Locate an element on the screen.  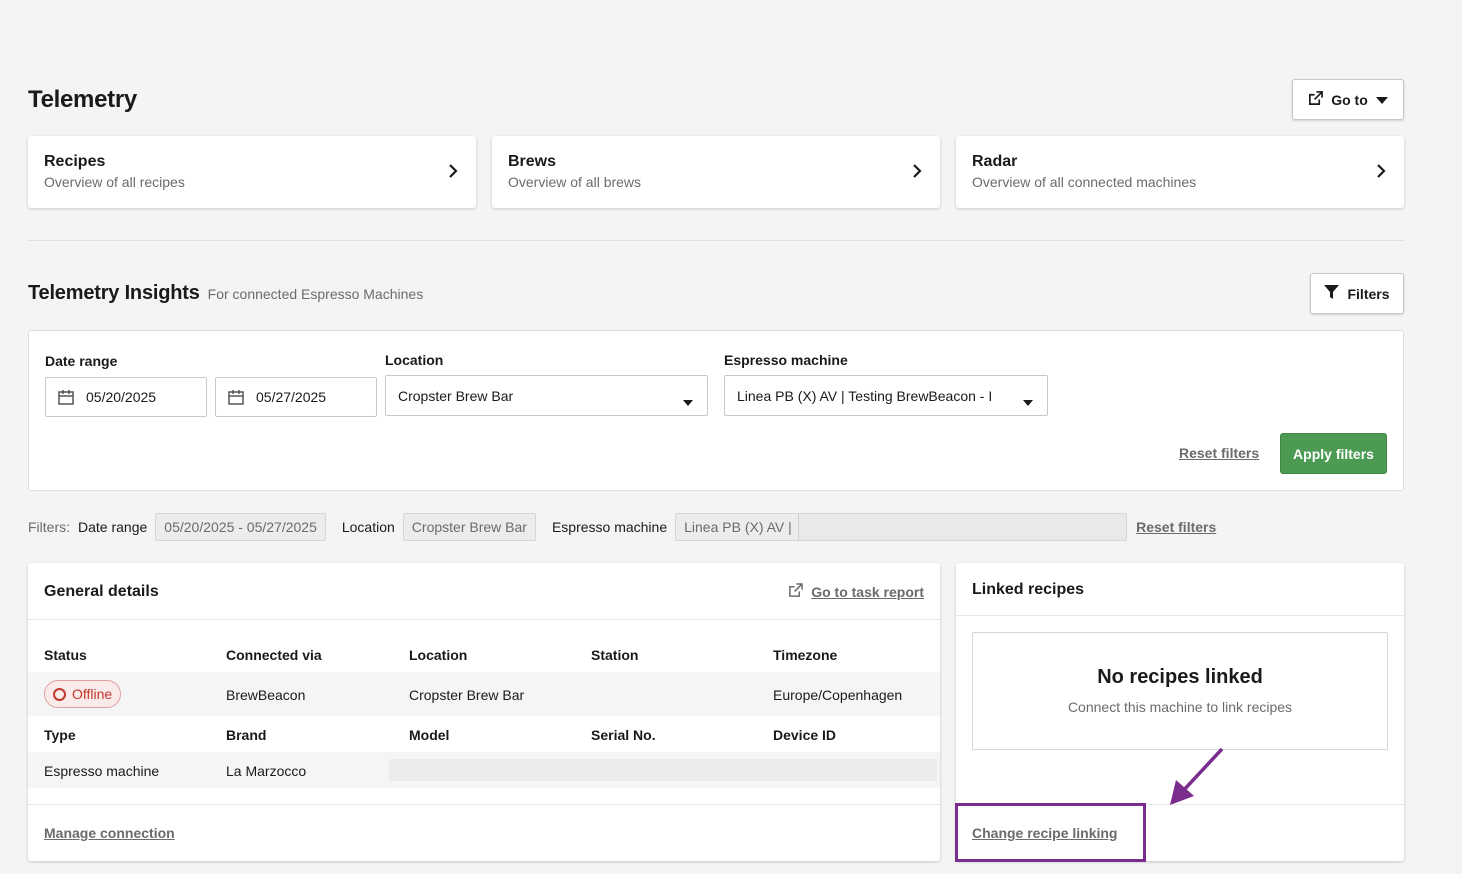
machine-select-value: Linea PB (X) AV | Testing BrewBeacon - I is located at coordinates (865, 395).